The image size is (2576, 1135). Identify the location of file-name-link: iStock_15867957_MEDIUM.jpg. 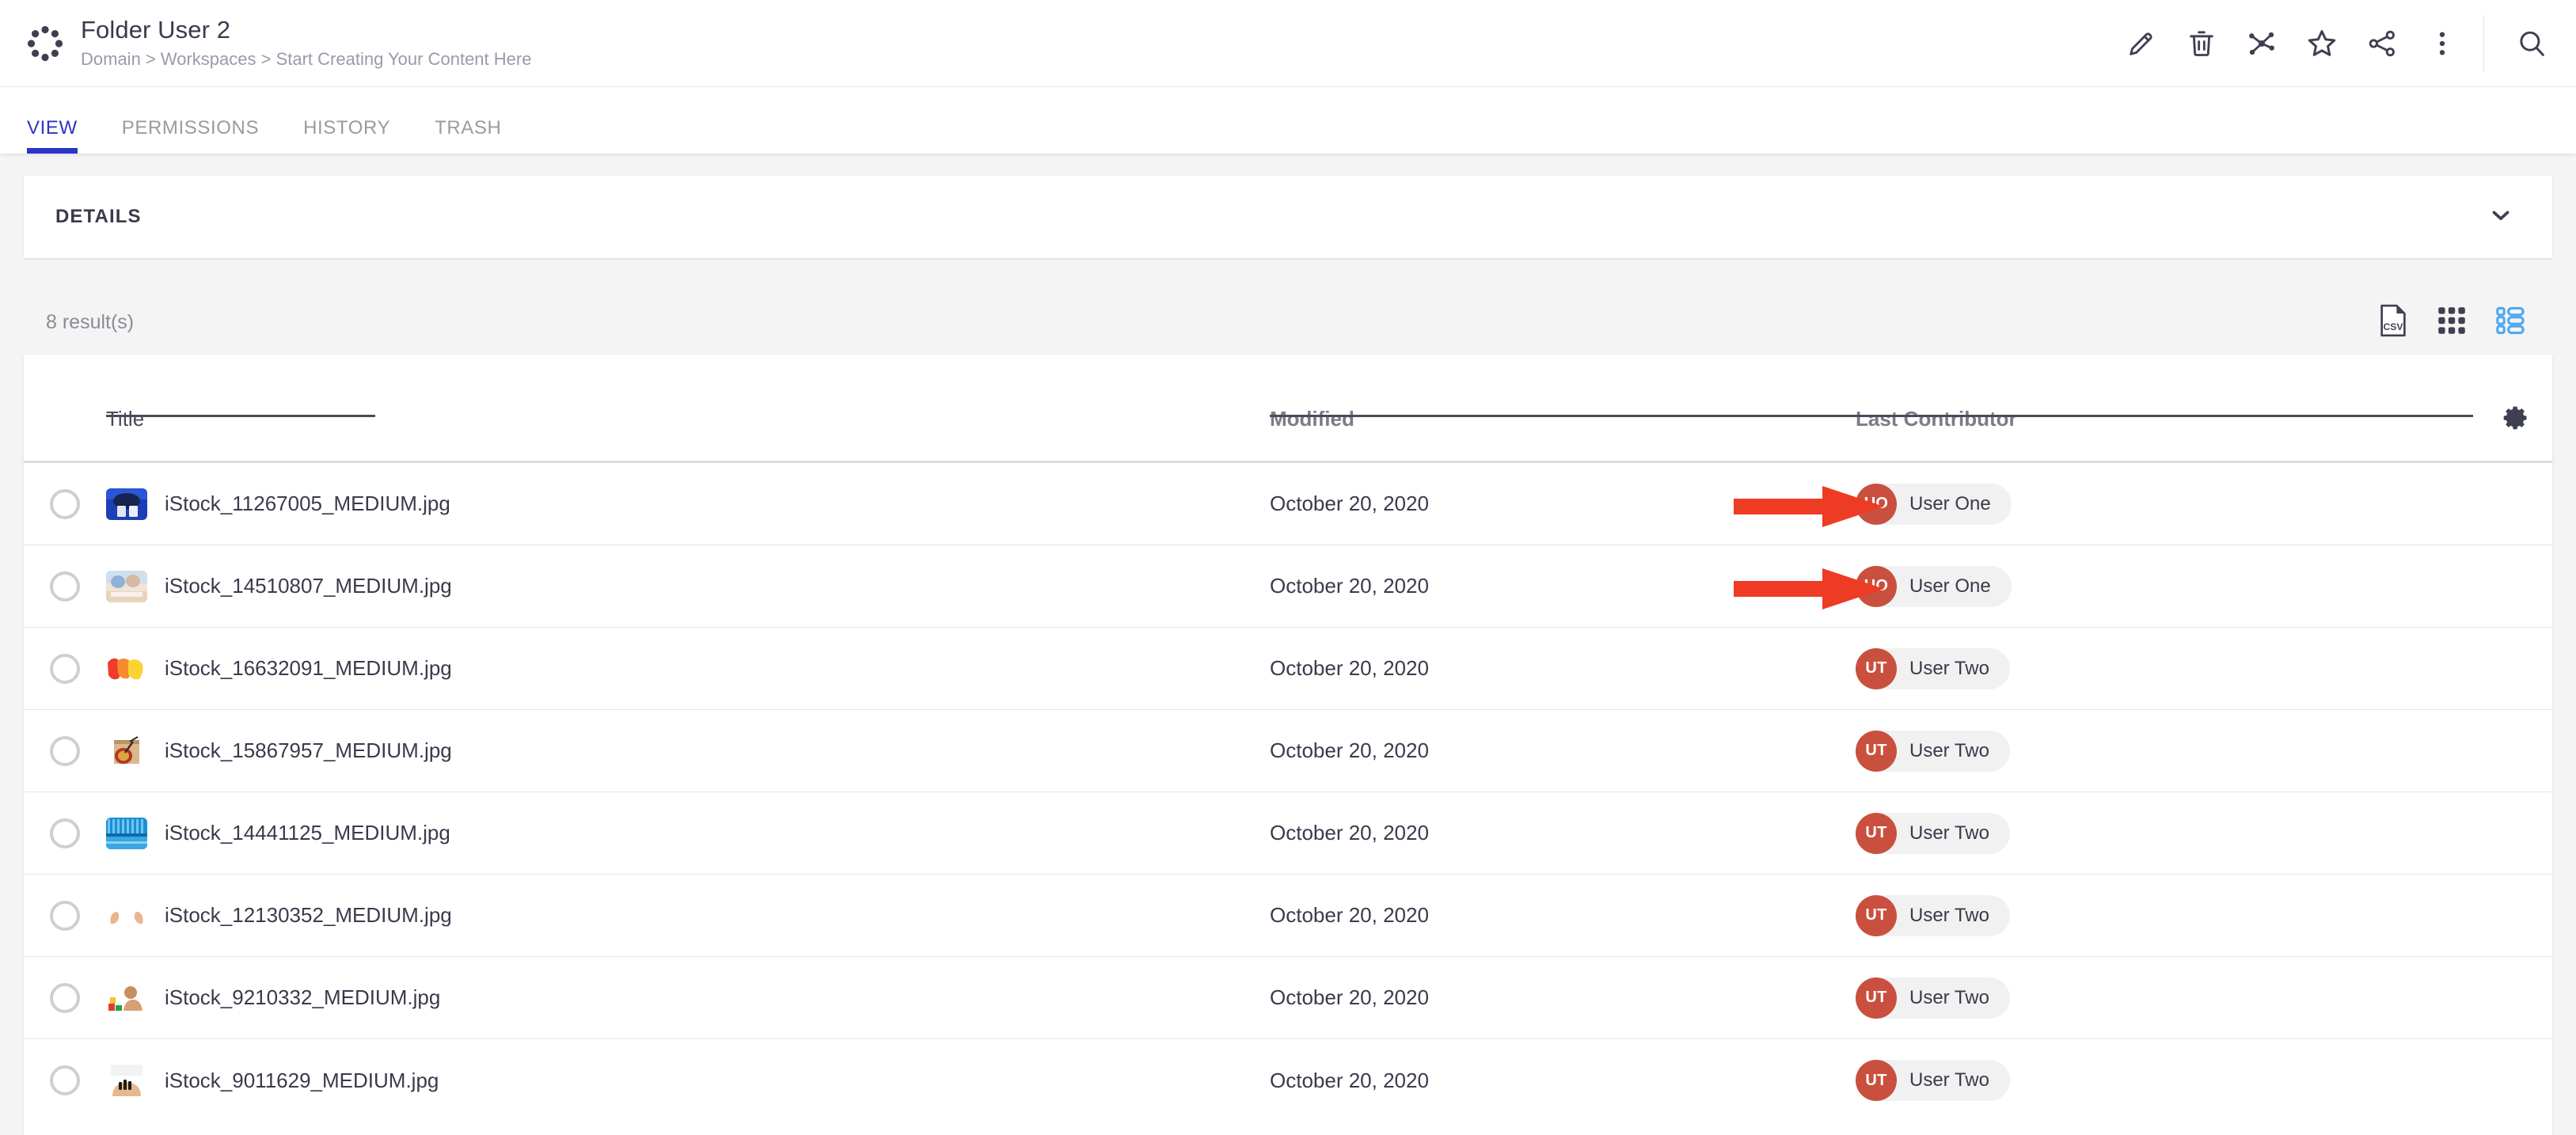
(308, 750).